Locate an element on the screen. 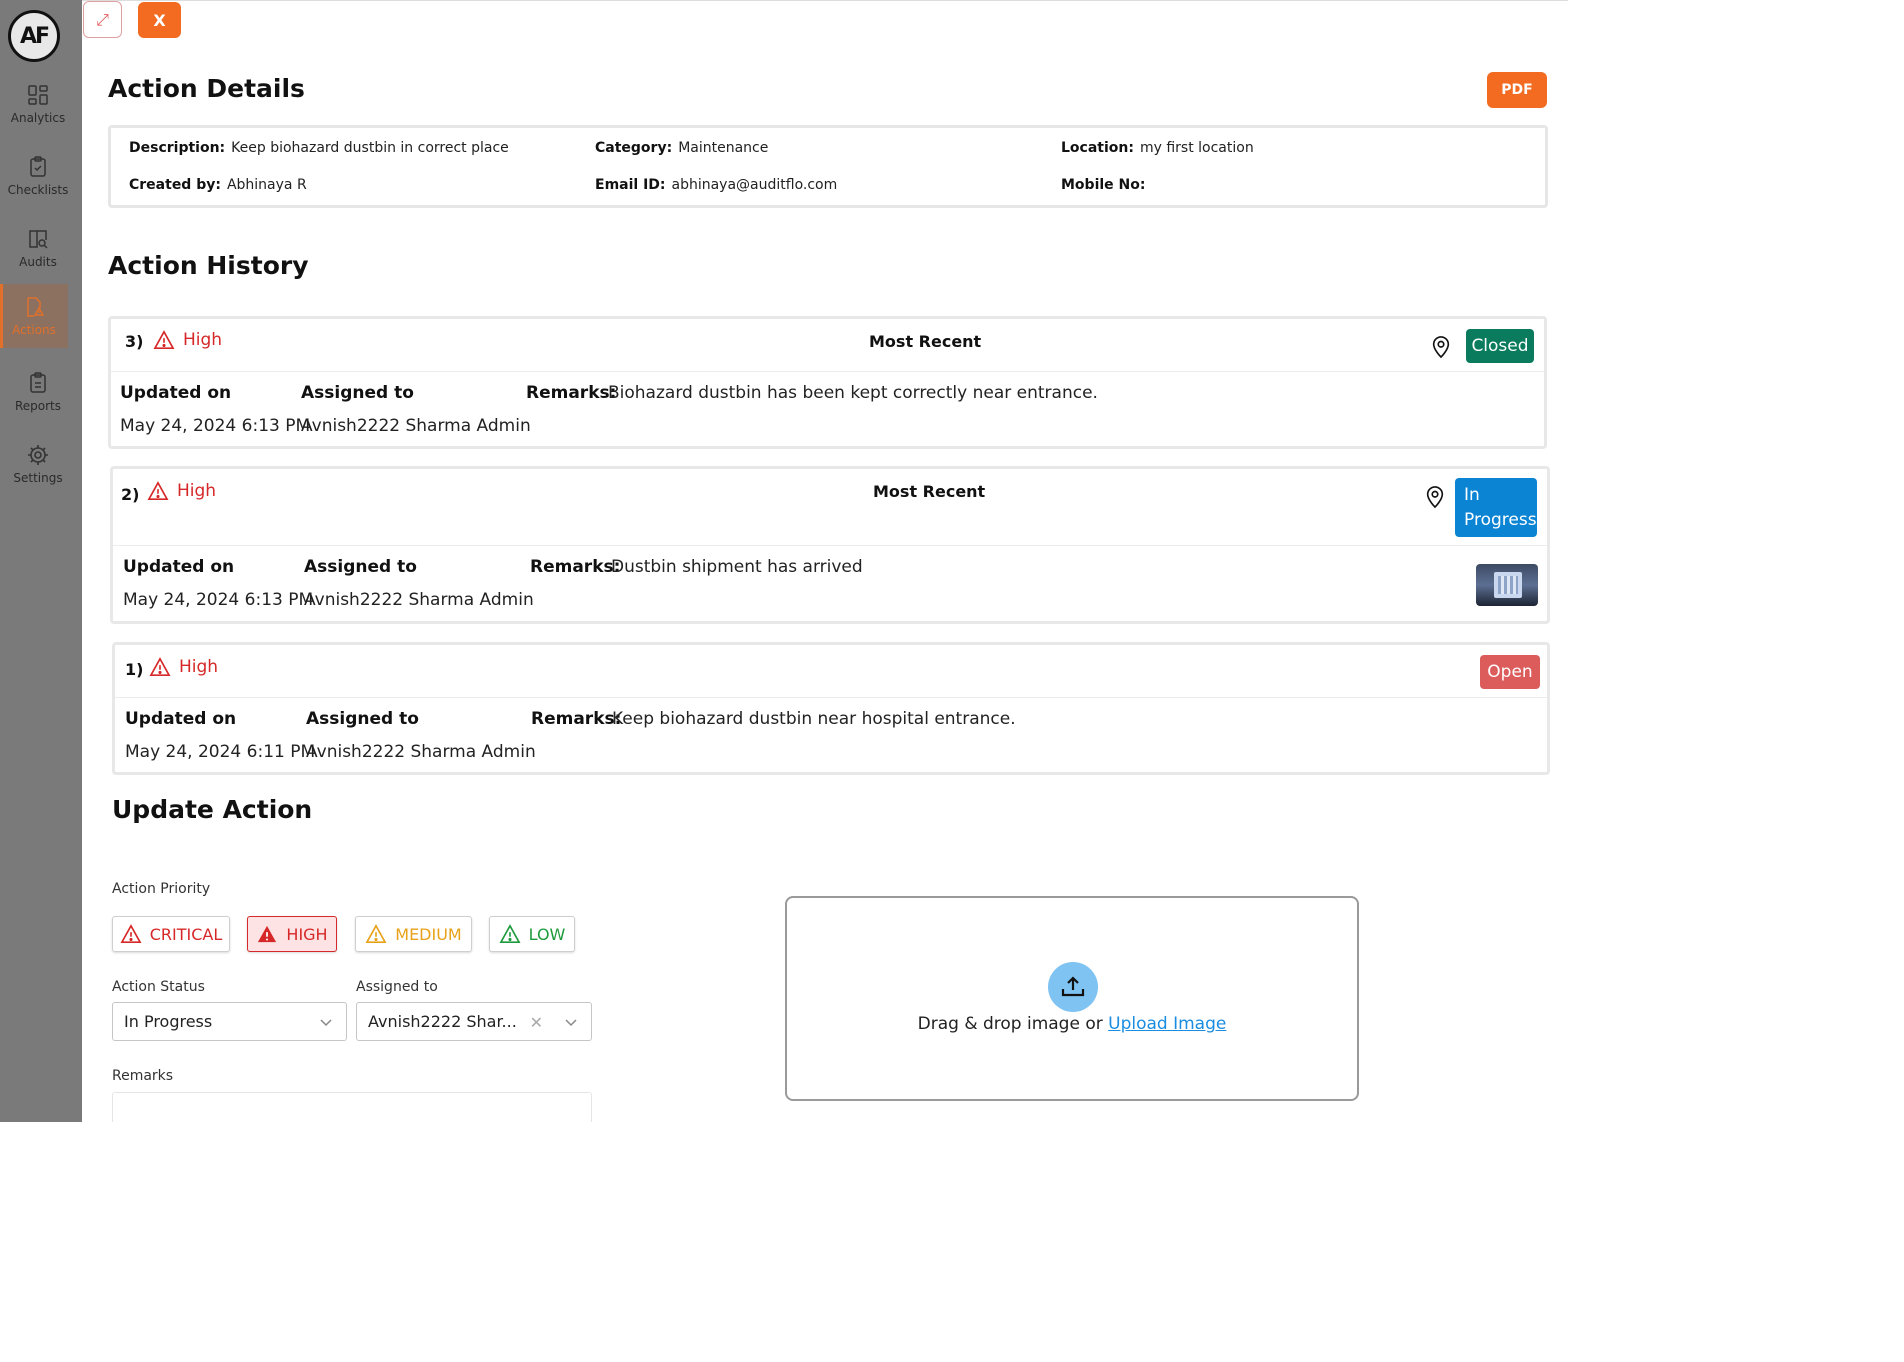 This screenshot has height=1362, width=1904. expand-icon: ⤢ is located at coordinates (102, 19).